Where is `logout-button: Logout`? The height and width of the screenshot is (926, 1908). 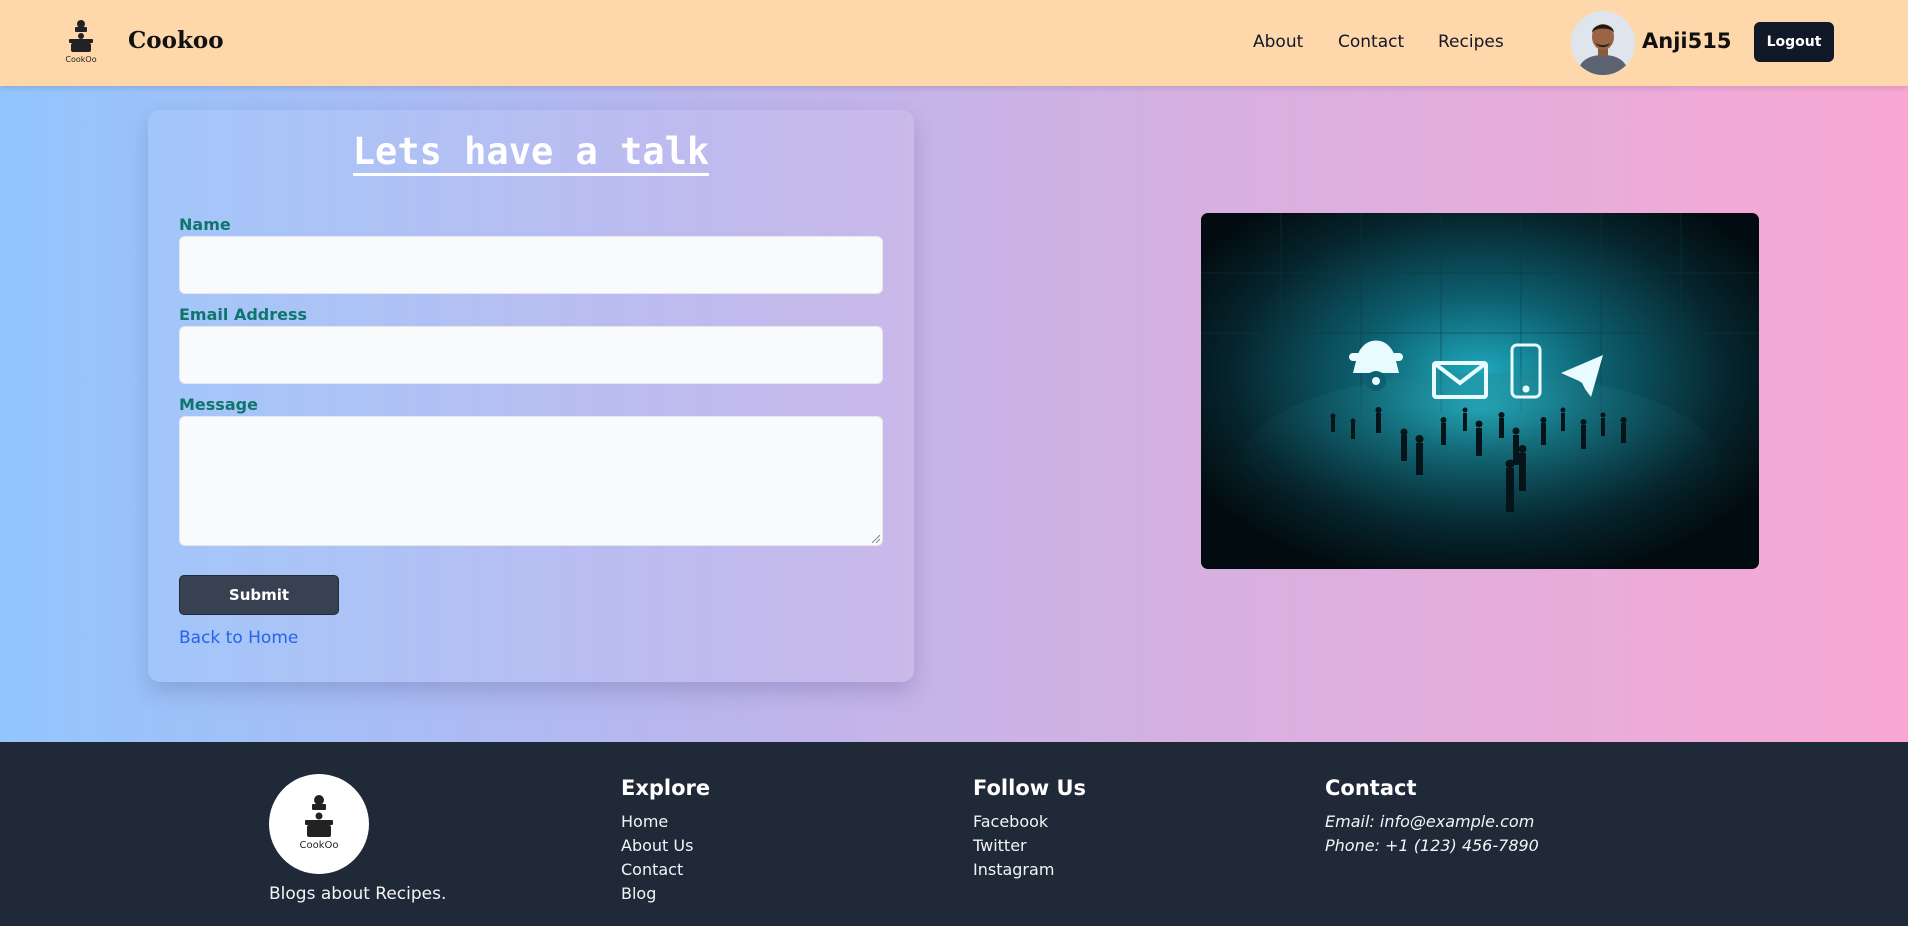
logout-button: Logout is located at coordinates (1794, 42).